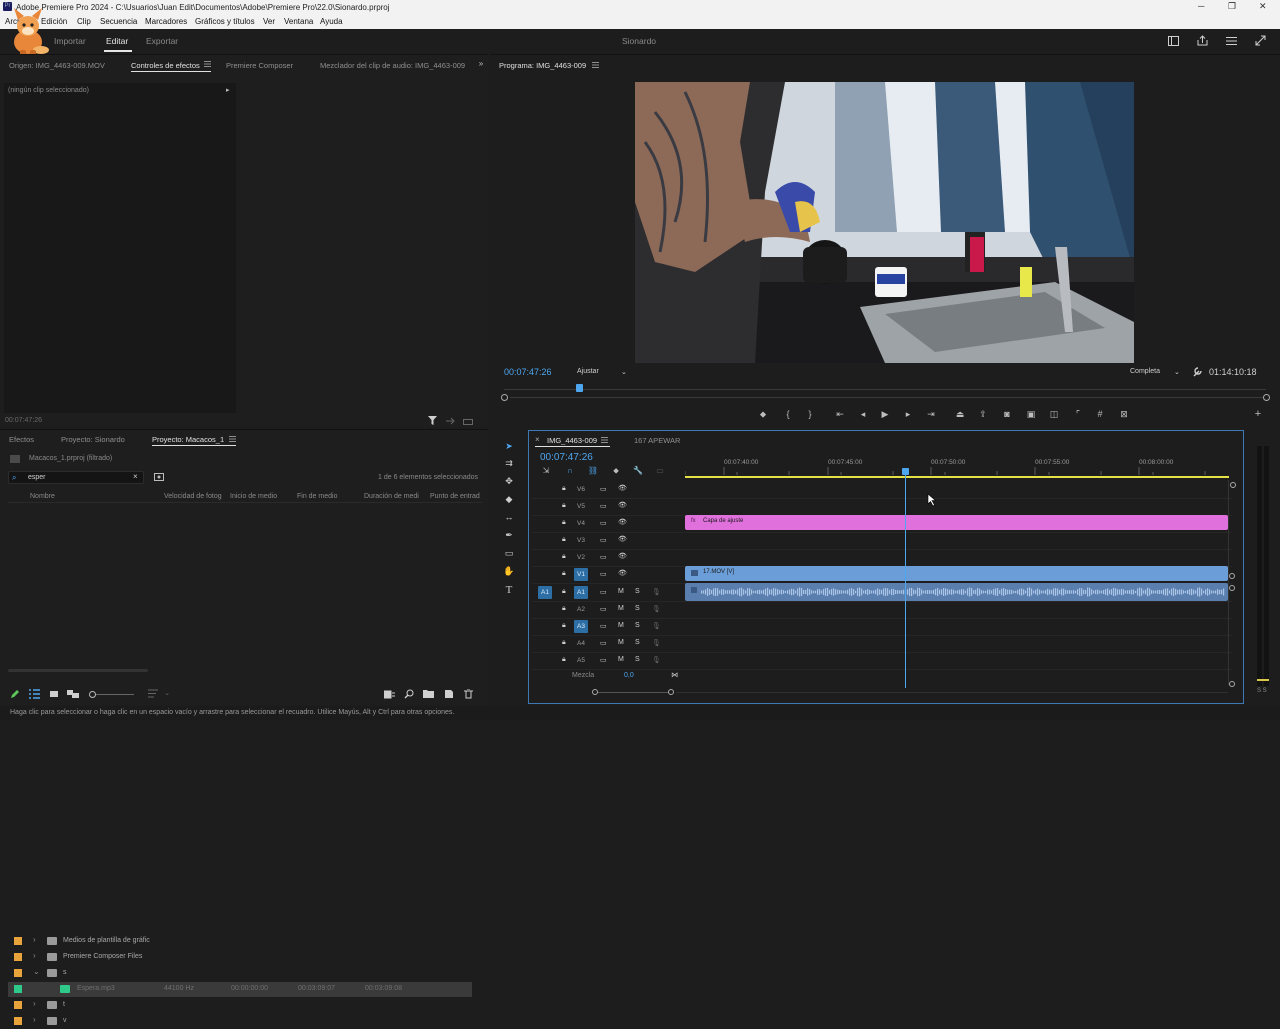 The width and height of the screenshot is (1280, 1029). I want to click on col-media-duration: Duración de medi, so click(391, 496).